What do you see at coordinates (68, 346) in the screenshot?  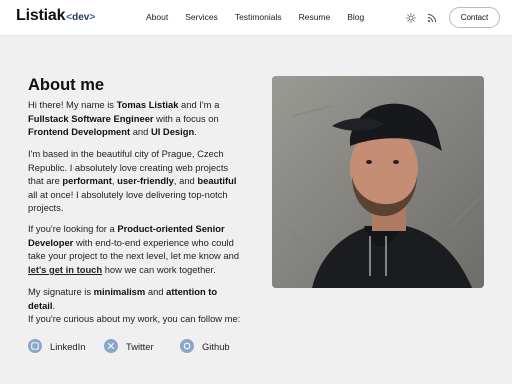 I see `linkedin-label: LinkedIn` at bounding box center [68, 346].